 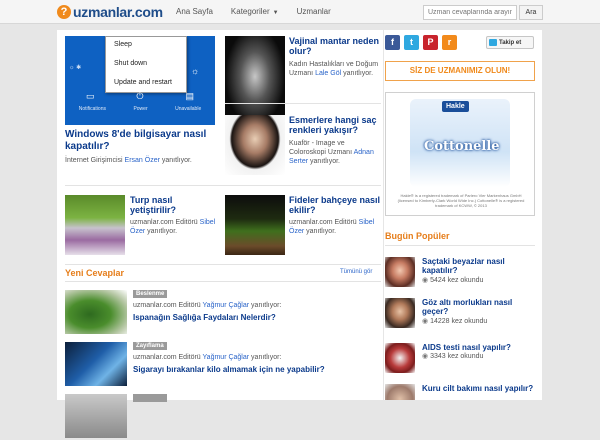 What do you see at coordinates (392, 42) in the screenshot?
I see `facebook-icon: f` at bounding box center [392, 42].